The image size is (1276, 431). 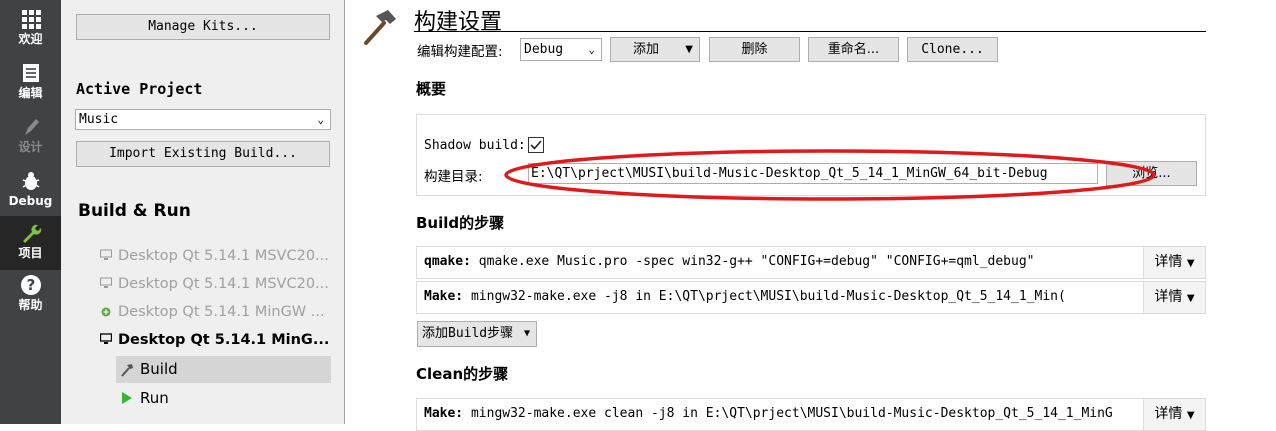 I want to click on mode-label: Debug, so click(x=30, y=201).